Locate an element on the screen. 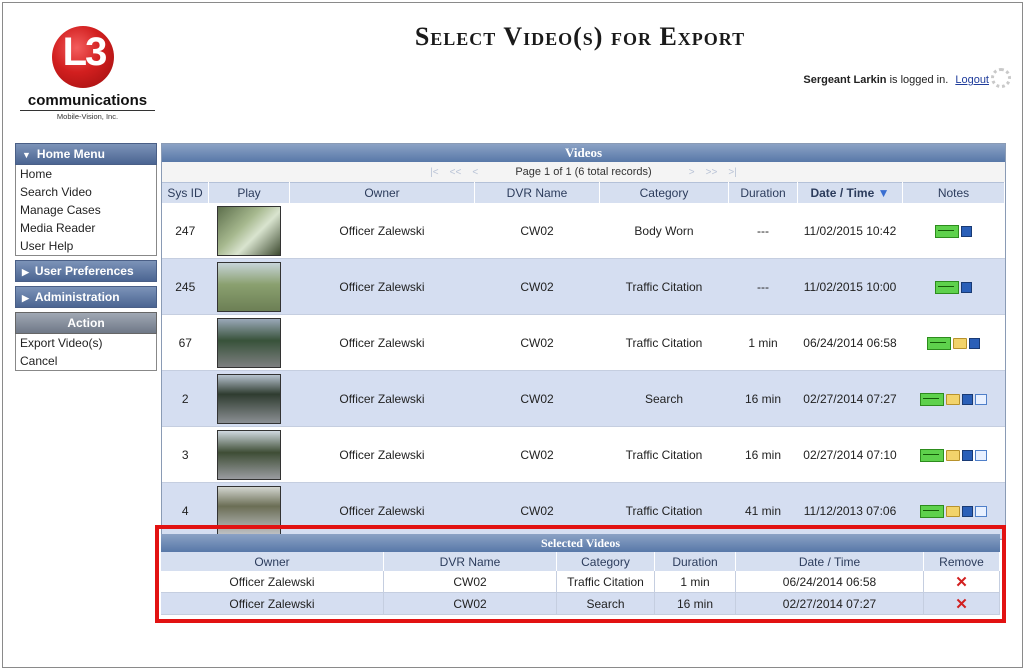 The image size is (1027, 672). user-preferences-header: ▶ User Preferences is located at coordinates (86, 271).